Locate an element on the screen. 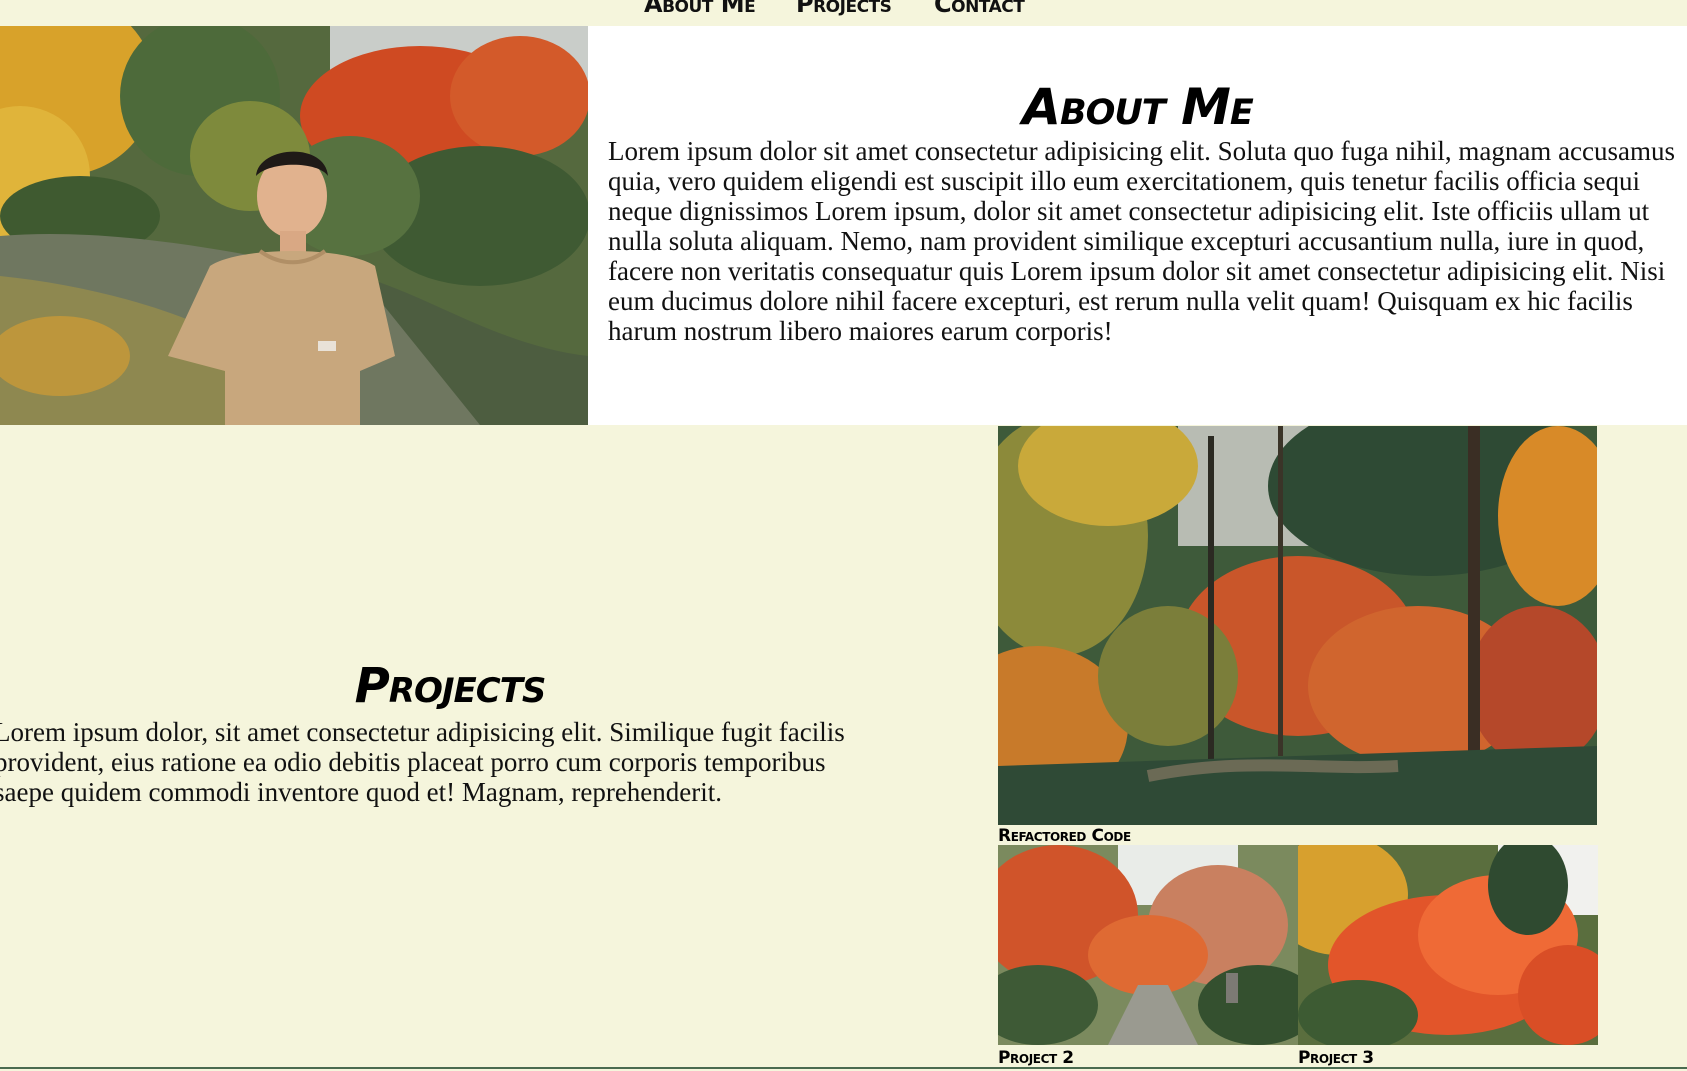 This screenshot has height=1071, width=1687. project-card-3-image is located at coordinates (1448, 945).